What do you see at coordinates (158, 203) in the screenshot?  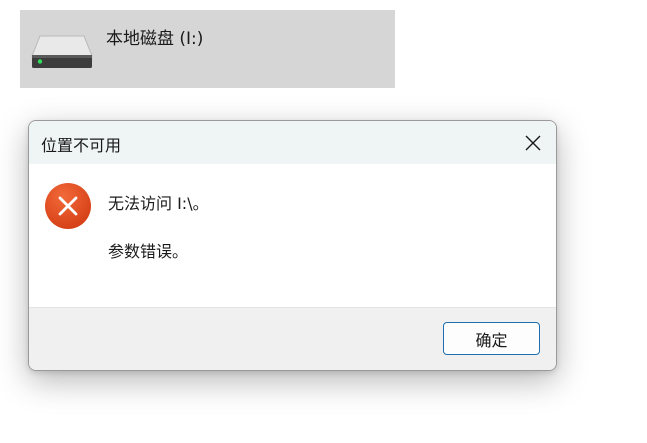 I see `error-message: 无法访问 I:\。` at bounding box center [158, 203].